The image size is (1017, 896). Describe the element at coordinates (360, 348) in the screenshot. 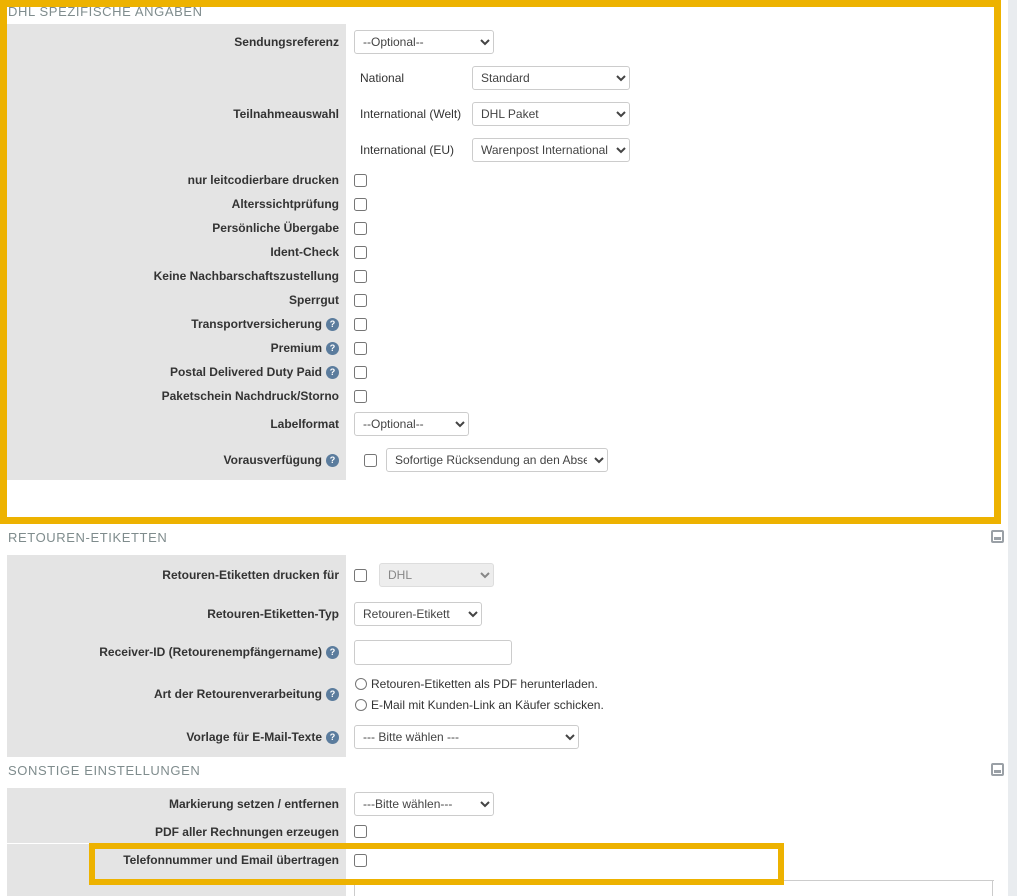

I see `premium-checkbox` at that location.